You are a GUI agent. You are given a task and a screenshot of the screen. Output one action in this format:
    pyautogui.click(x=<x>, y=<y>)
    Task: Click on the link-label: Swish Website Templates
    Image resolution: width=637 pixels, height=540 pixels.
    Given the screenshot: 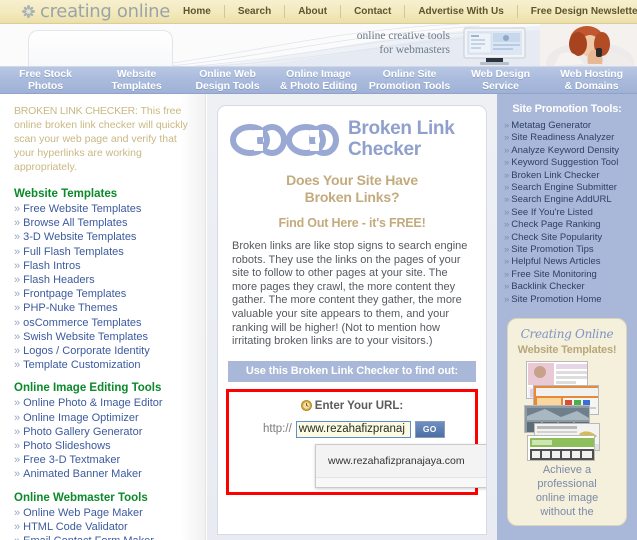 What is the action you would take?
    pyautogui.click(x=86, y=336)
    